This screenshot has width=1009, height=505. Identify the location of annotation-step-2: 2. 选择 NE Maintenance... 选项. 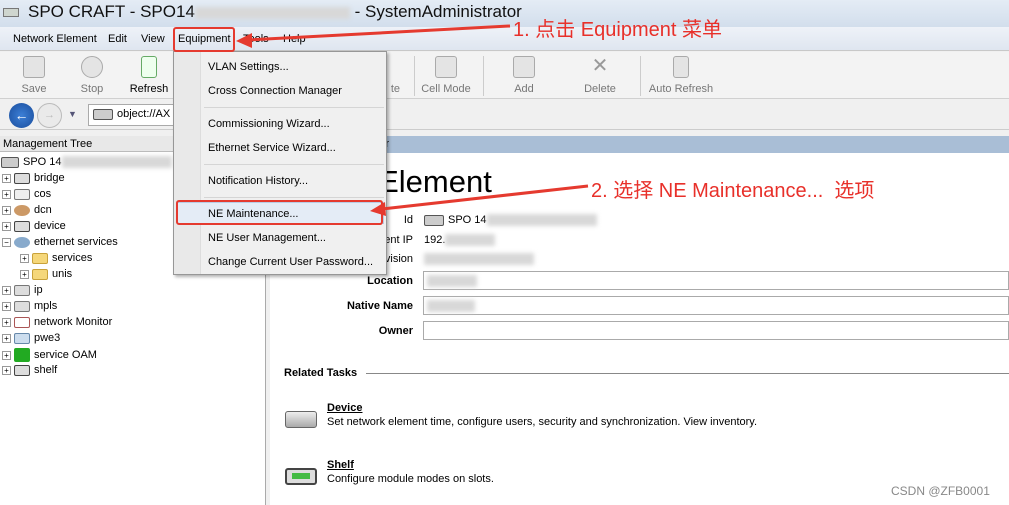
(733, 191).